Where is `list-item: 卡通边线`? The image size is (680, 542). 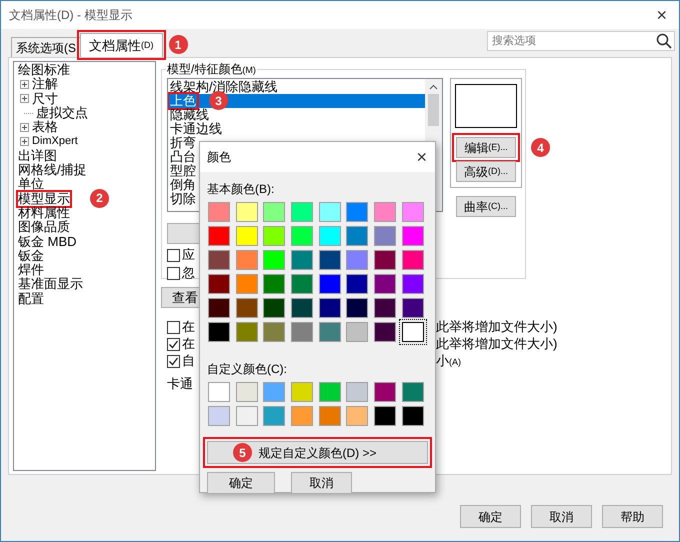 list-item: 卡通边线 is located at coordinates (296, 129).